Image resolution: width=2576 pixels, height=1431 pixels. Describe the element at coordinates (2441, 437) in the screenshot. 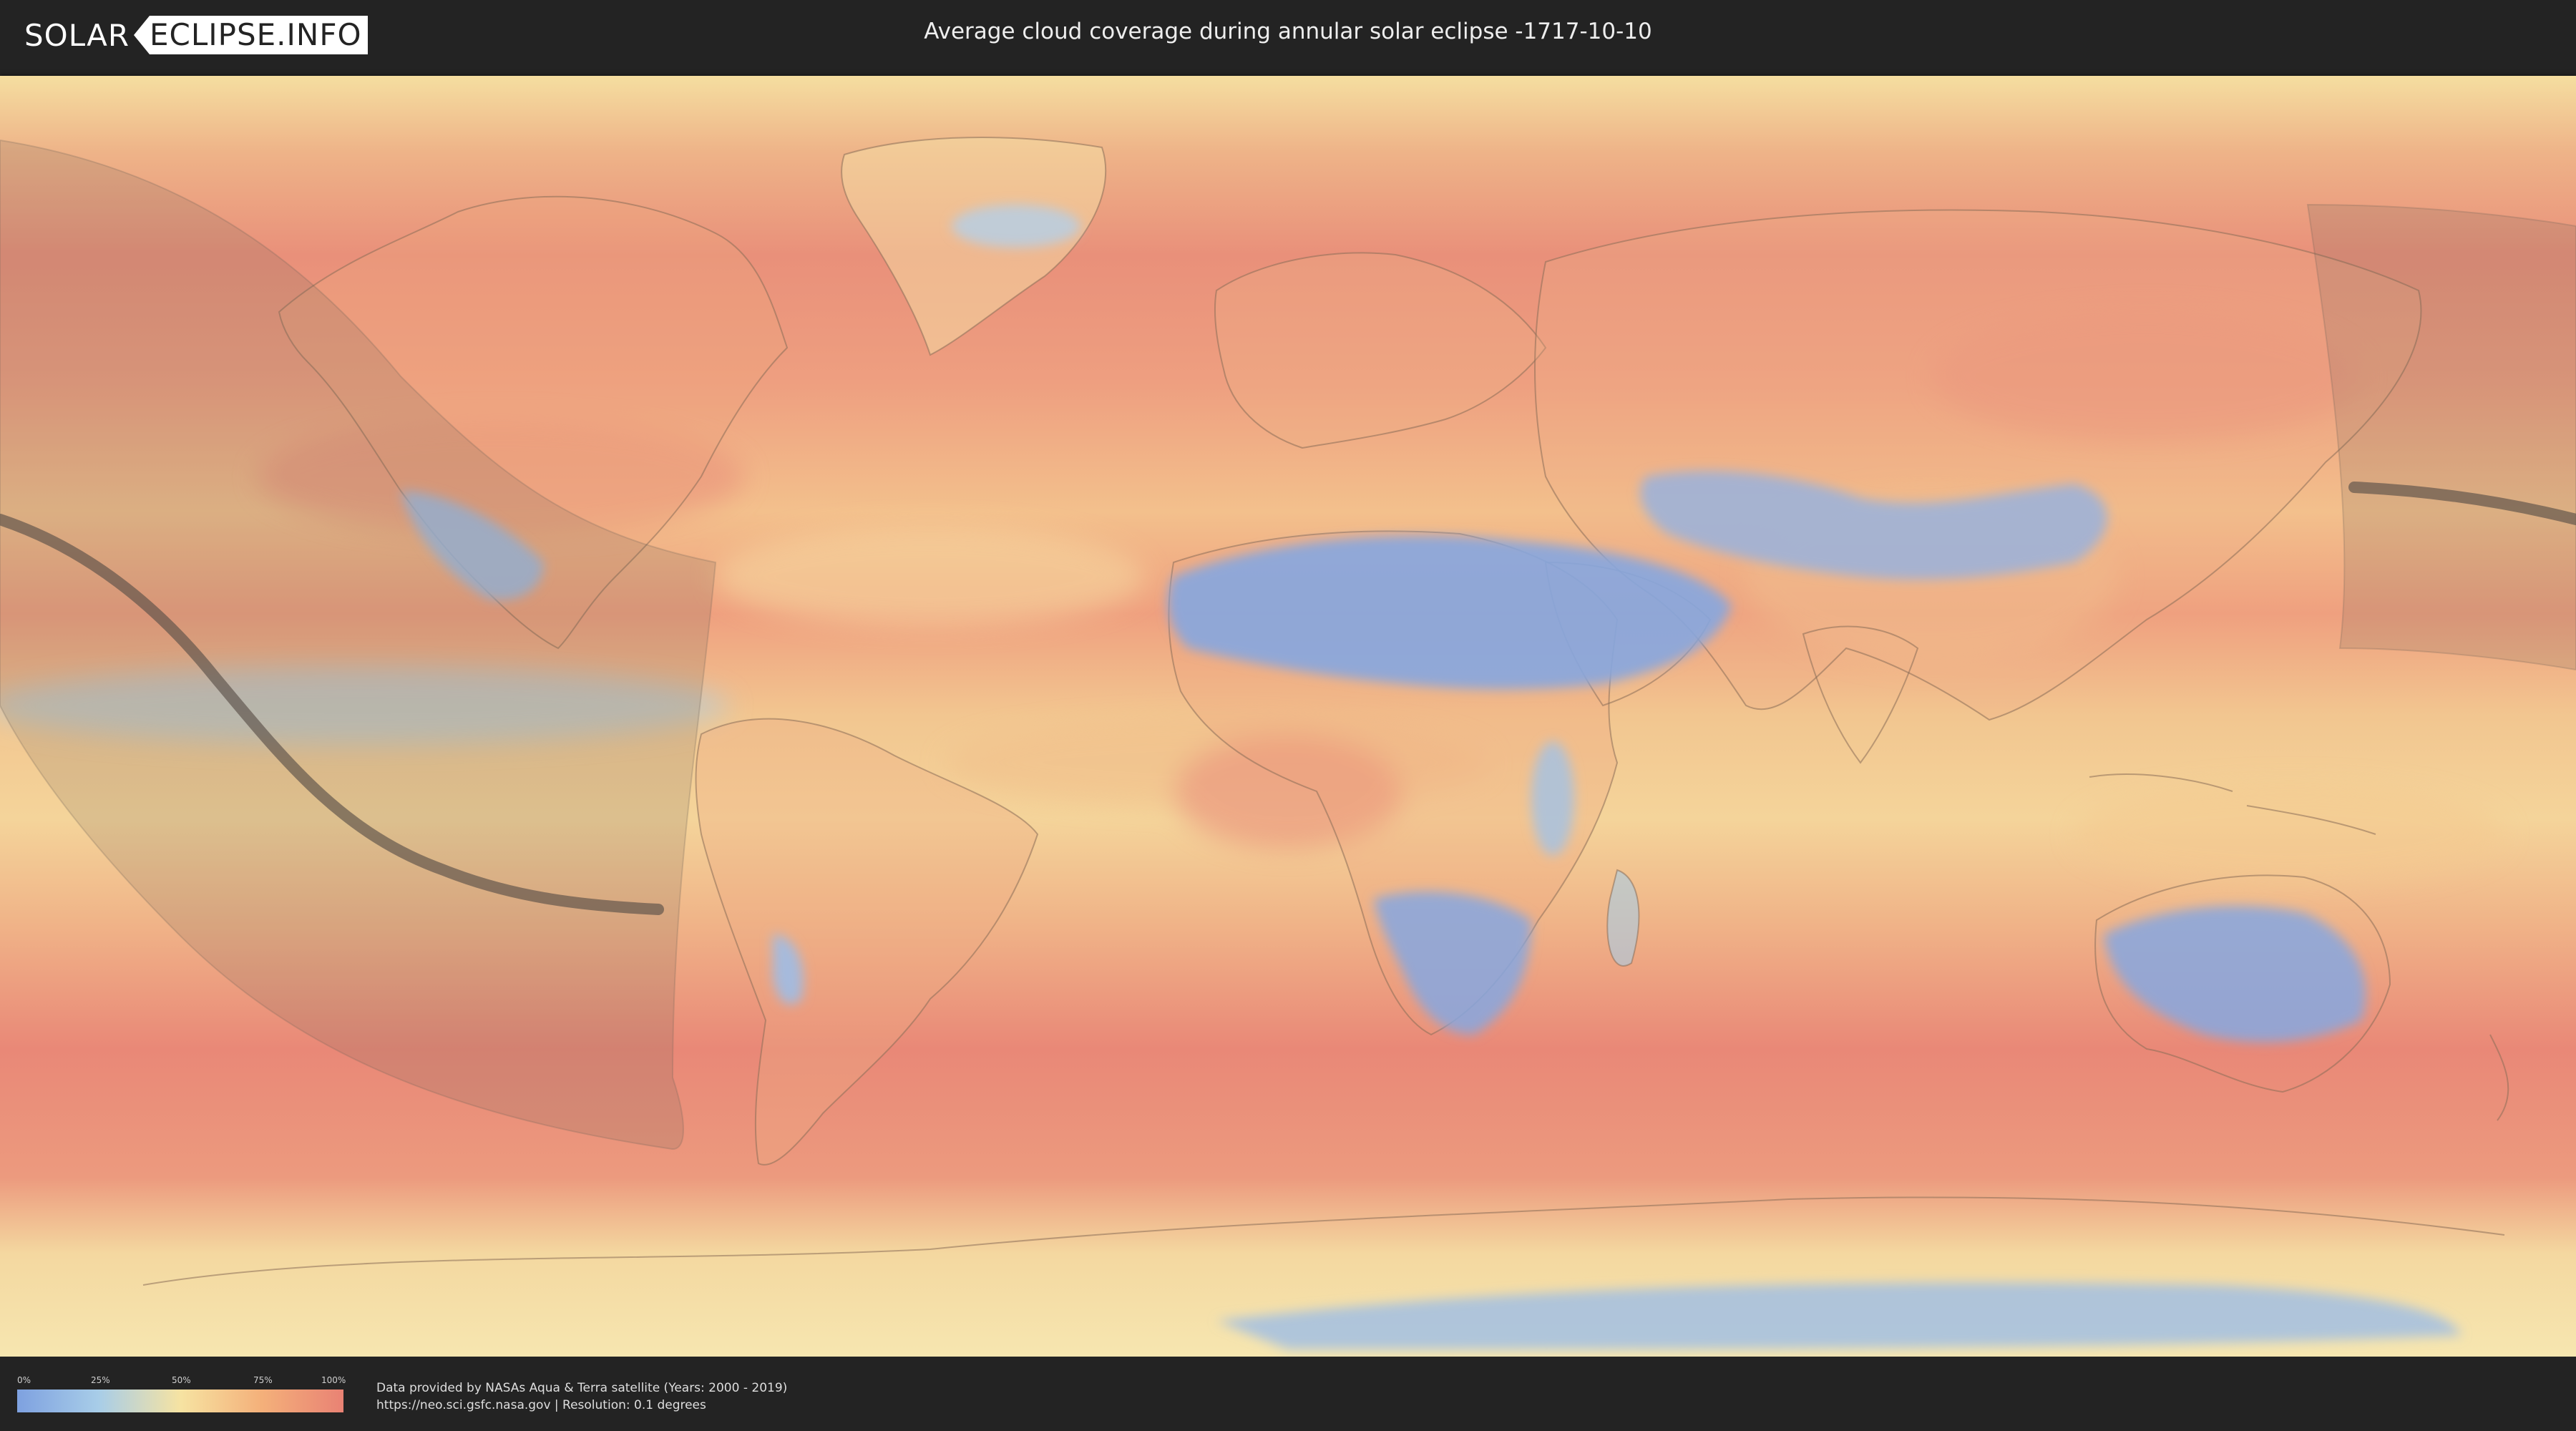

I see `eclipse-visibility-band-east` at that location.